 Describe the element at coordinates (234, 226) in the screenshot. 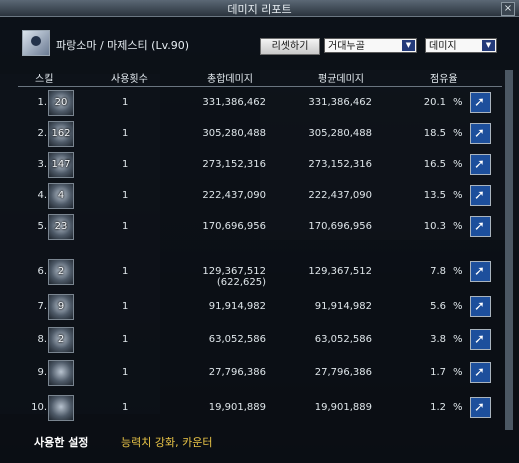

I see `total-damage: 170,696,956` at that location.